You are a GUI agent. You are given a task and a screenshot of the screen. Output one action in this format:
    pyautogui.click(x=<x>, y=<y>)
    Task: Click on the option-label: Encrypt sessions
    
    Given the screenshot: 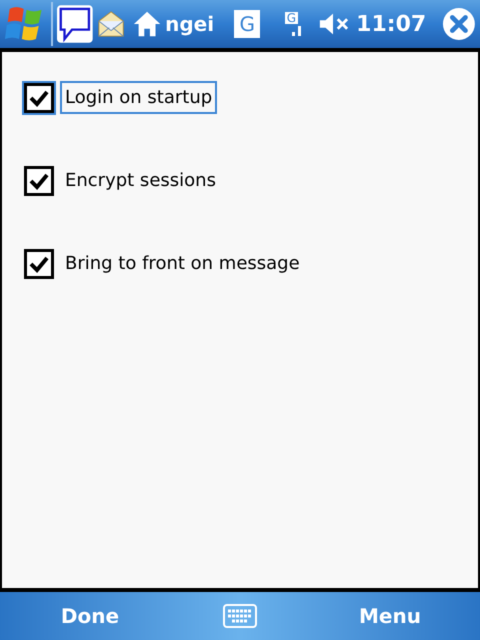 What is the action you would take?
    pyautogui.click(x=140, y=181)
    